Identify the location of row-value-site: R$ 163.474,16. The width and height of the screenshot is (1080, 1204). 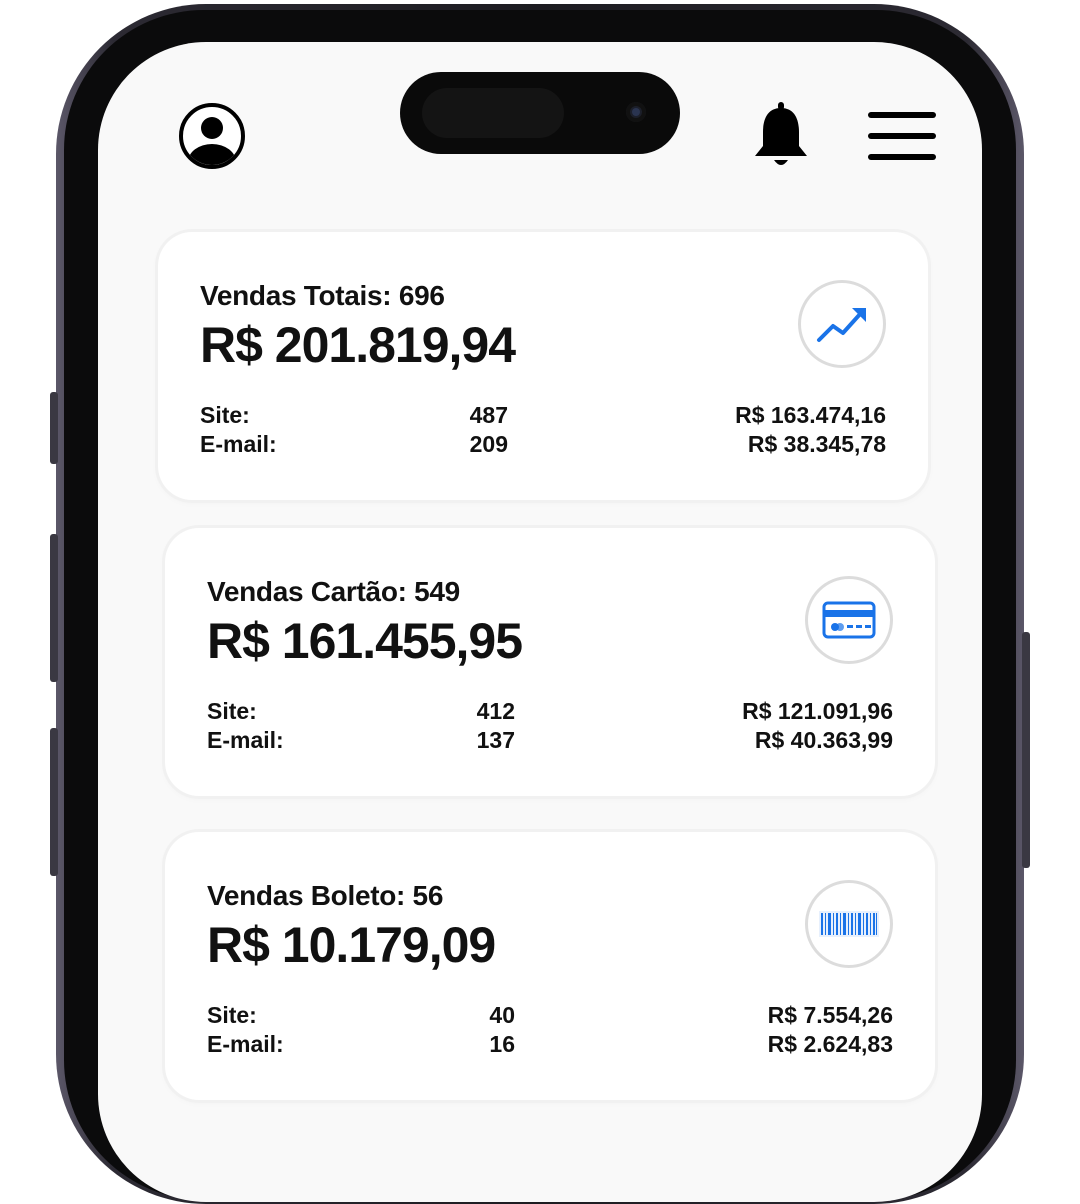
(810, 415).